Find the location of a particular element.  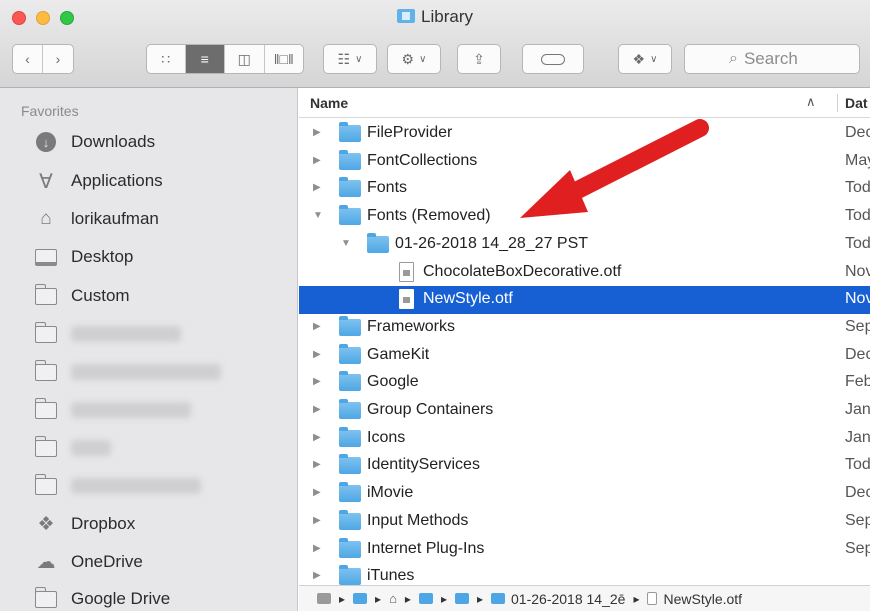

home-icon: ⌂ is located at coordinates (393, 598).